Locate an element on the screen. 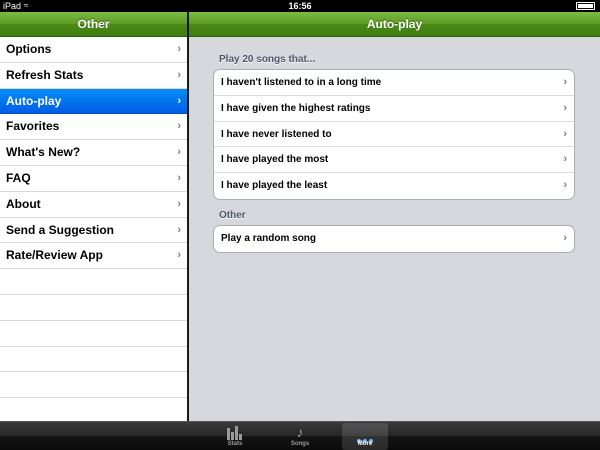 This screenshot has height=450, width=600. master-item-send-suggestion: Send a Suggestion › is located at coordinates (93, 231).